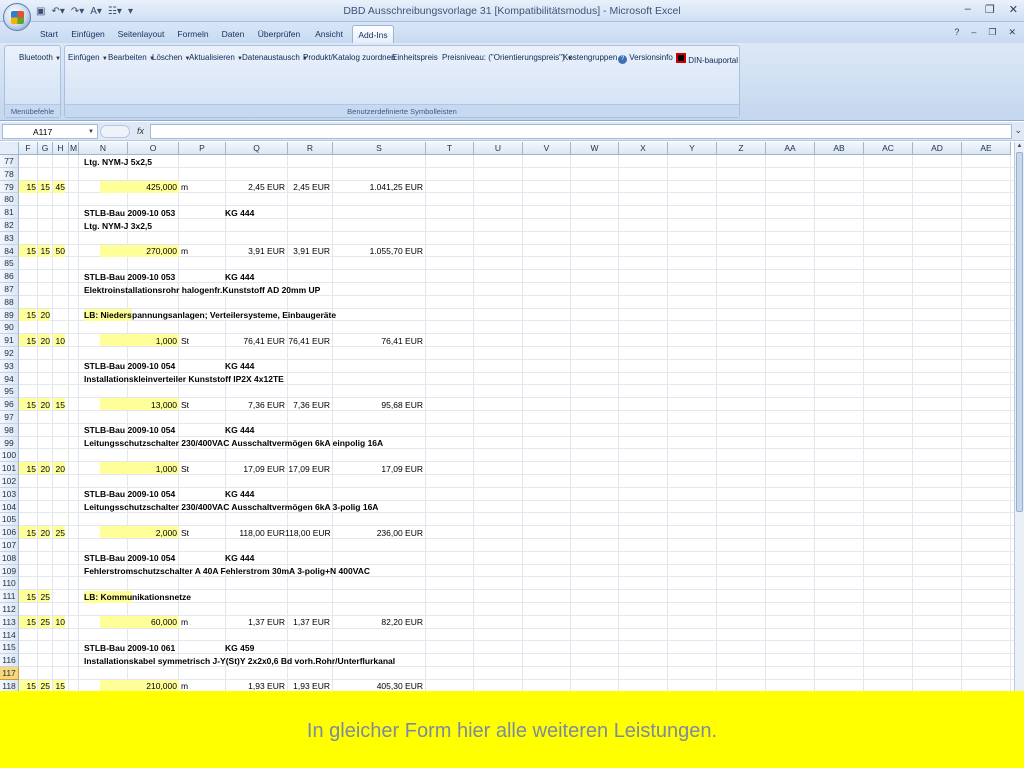 The width and height of the screenshot is (1024, 768). Describe the element at coordinates (44, 405) in the screenshot. I see `cell-g: 20` at that location.